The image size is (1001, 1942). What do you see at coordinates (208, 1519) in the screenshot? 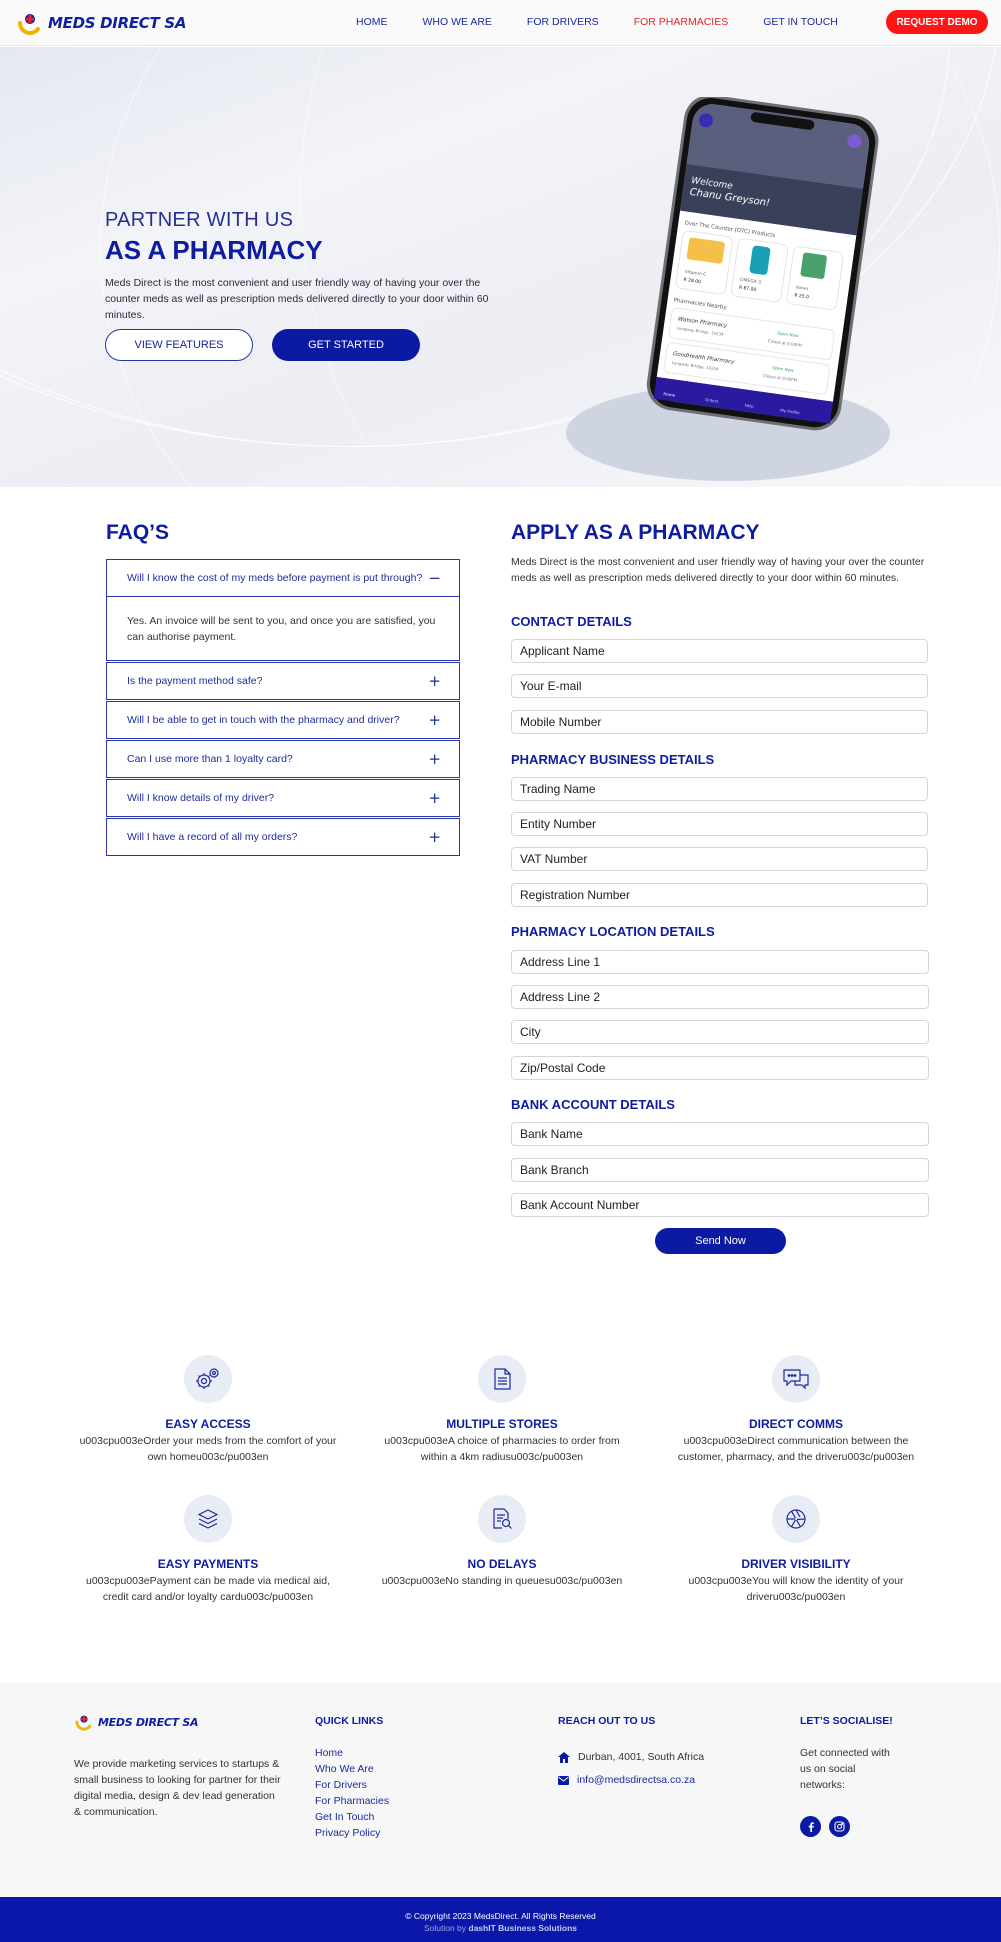
I see `layers-icon` at bounding box center [208, 1519].